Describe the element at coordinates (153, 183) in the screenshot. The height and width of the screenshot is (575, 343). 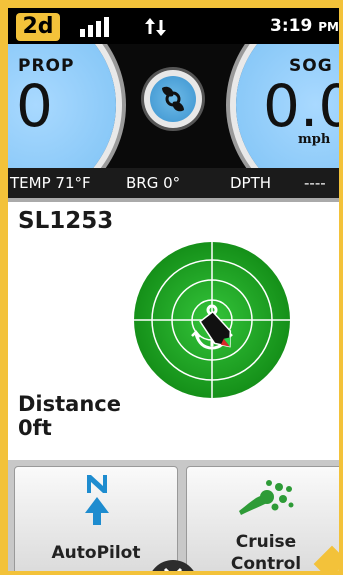
I see `bearing-readout: BRG 0°` at that location.